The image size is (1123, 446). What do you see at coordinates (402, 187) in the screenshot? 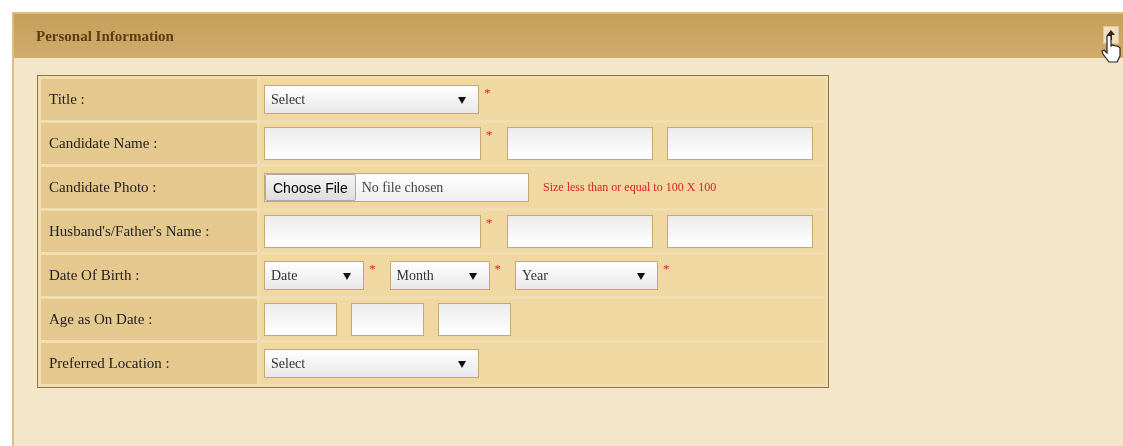
I see `file-status: No file chosen` at bounding box center [402, 187].